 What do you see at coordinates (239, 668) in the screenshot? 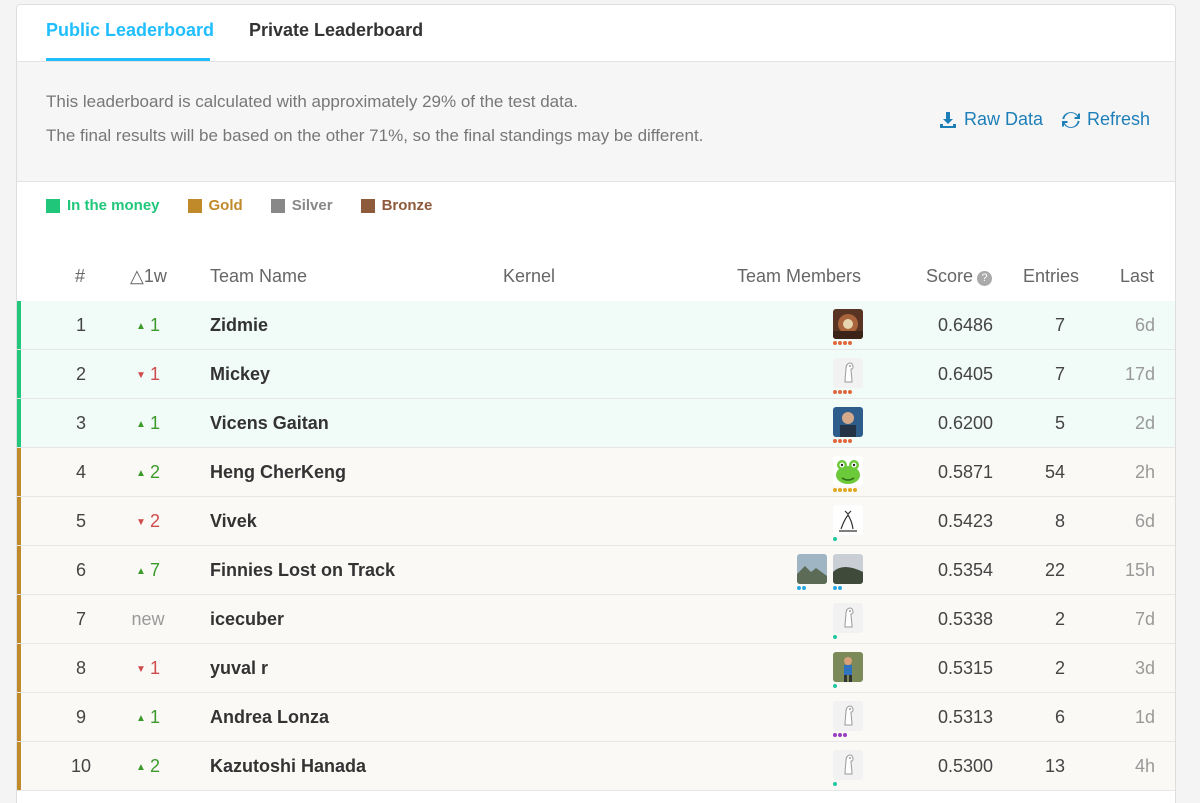
I see `team-name-link: yuval r` at bounding box center [239, 668].